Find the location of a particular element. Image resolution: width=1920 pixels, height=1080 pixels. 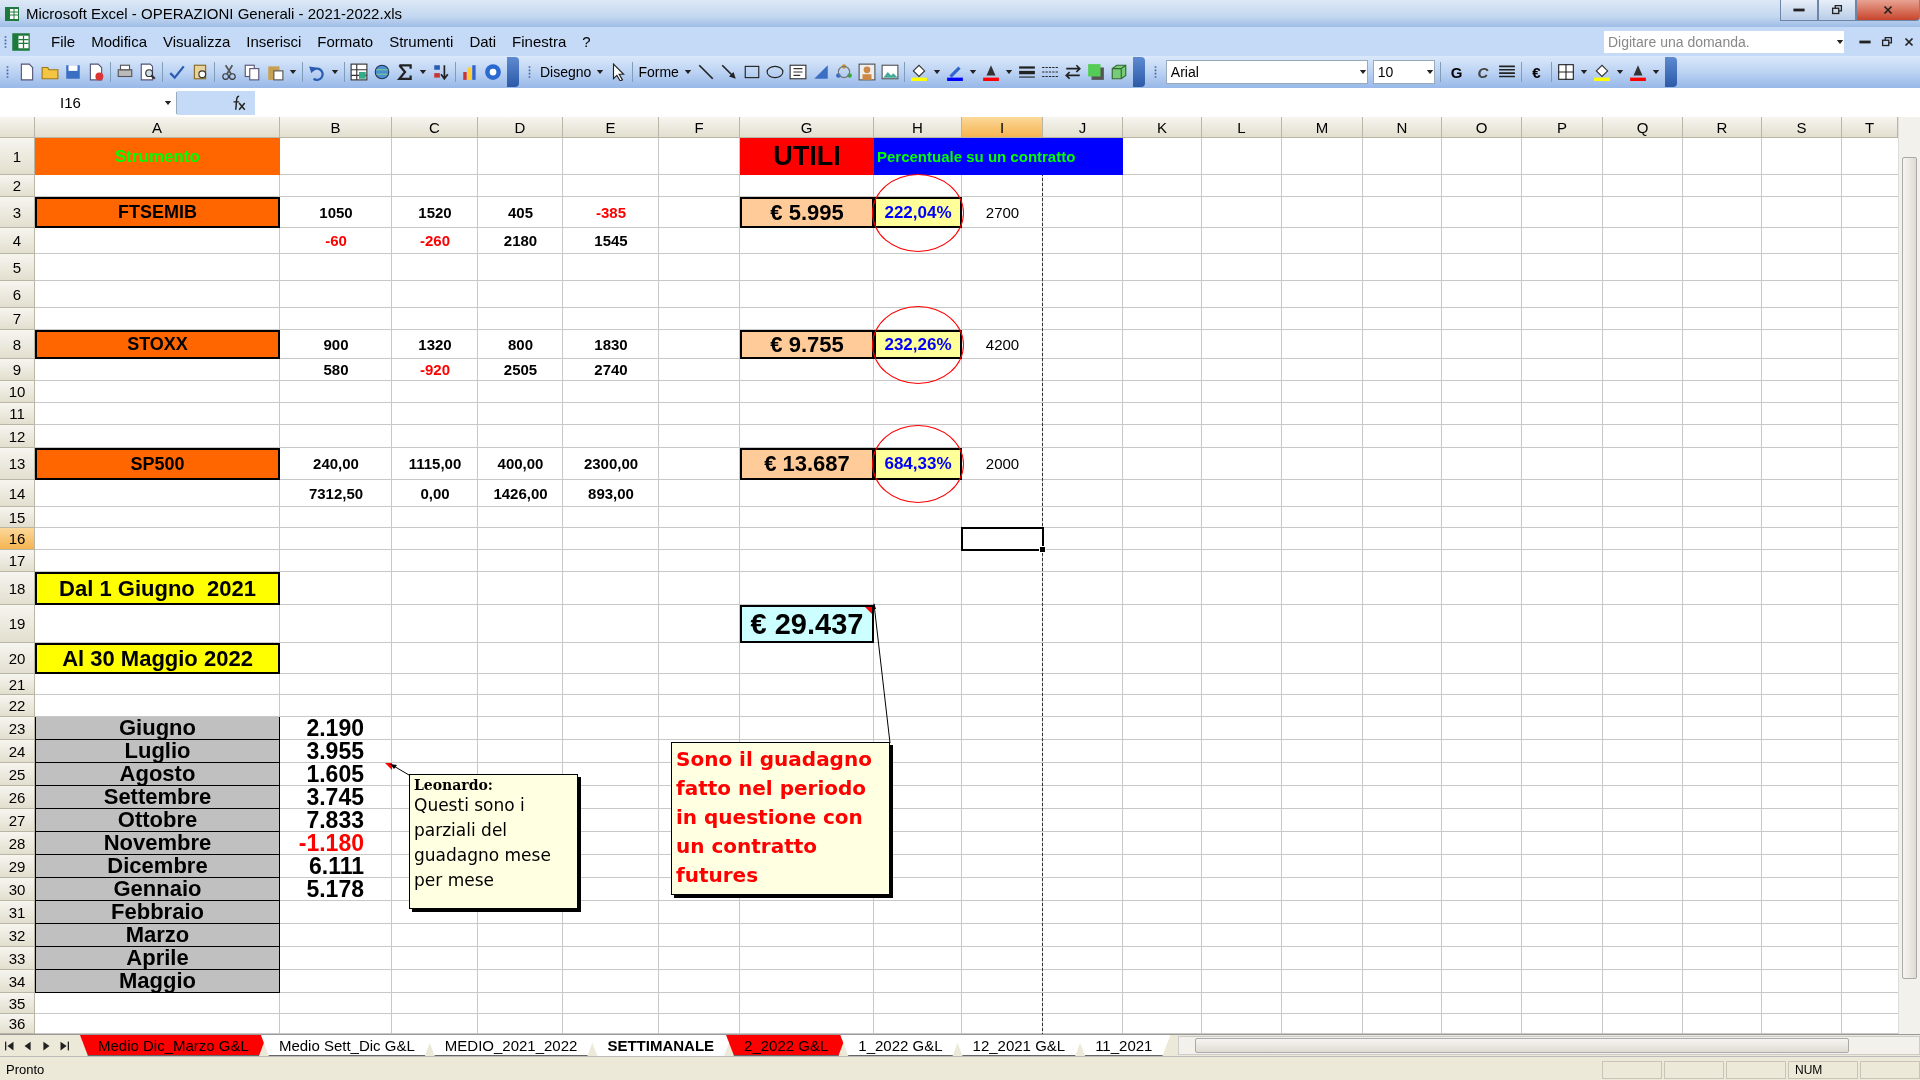

column-header: A is located at coordinates (157, 127).